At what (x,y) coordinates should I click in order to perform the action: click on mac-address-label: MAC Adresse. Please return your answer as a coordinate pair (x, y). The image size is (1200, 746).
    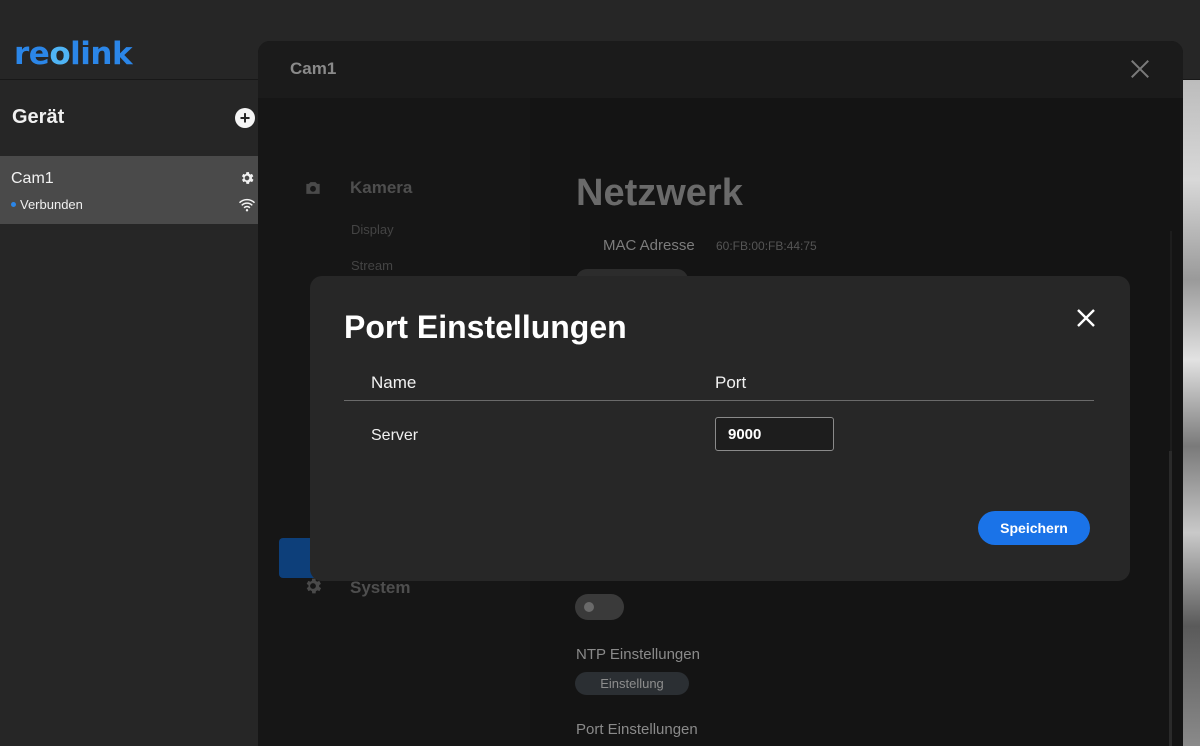
    Looking at the image, I should click on (649, 245).